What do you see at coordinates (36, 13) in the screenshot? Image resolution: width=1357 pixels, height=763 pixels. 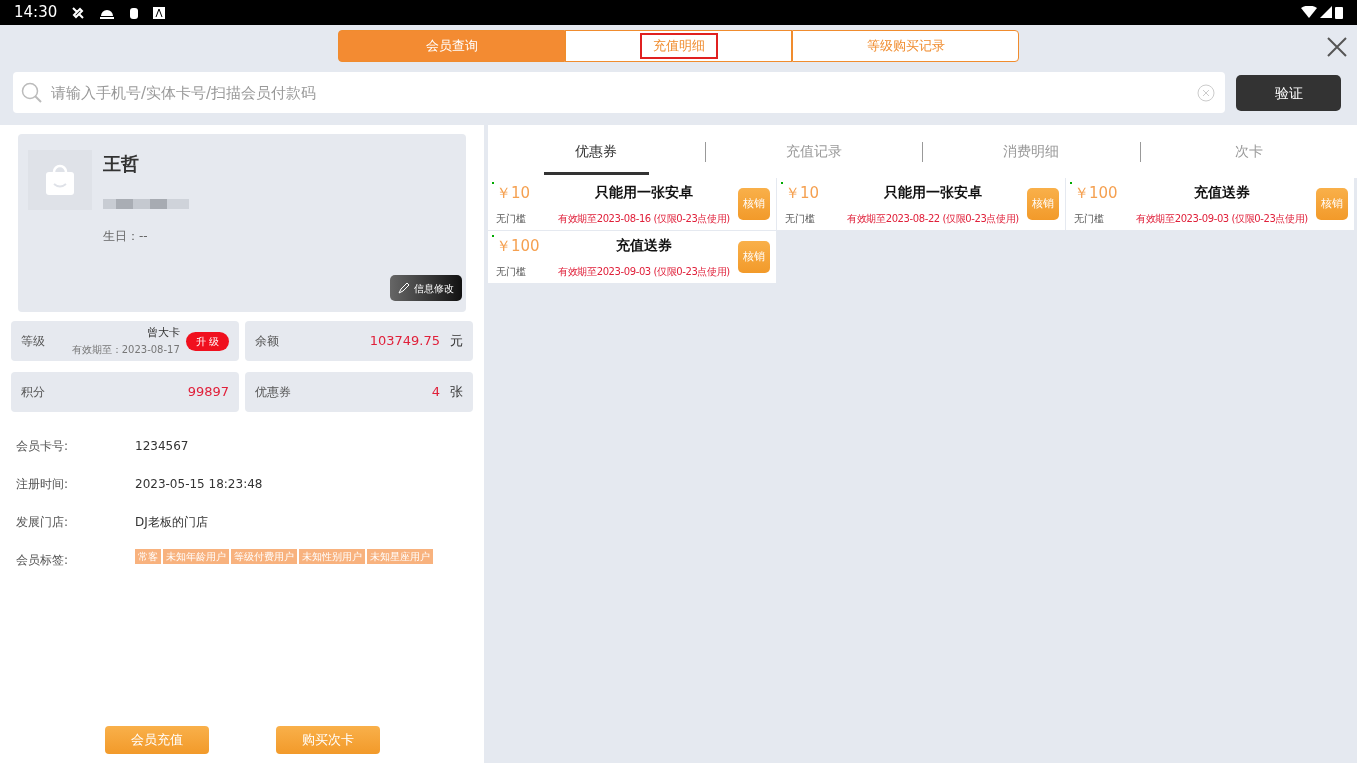 I see `status-time: 14:30` at bounding box center [36, 13].